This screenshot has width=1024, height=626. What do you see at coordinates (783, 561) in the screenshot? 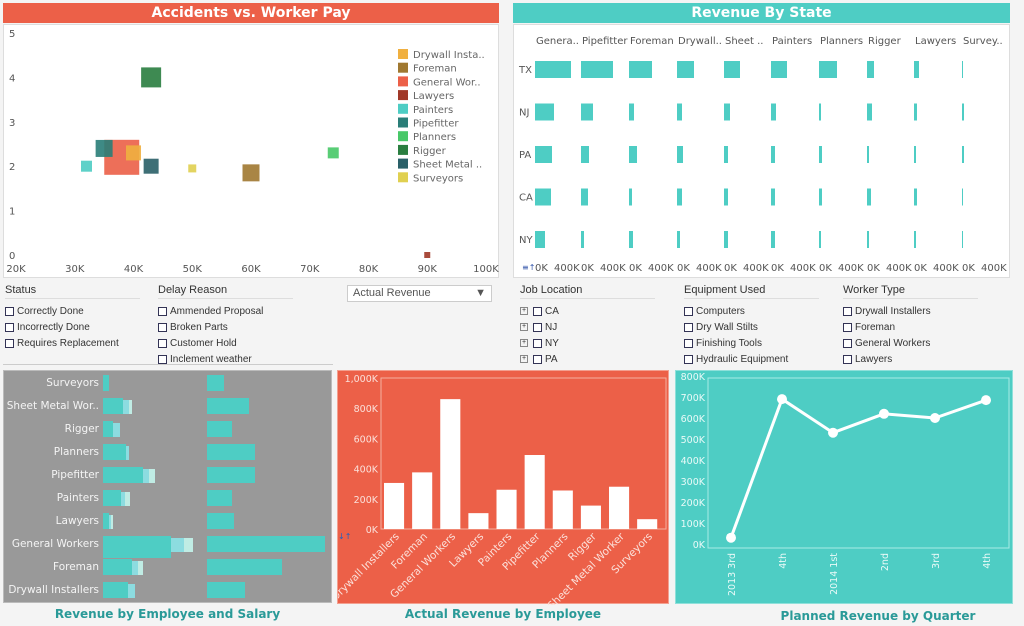
I see `x-tick-label: 4th` at bounding box center [783, 561].